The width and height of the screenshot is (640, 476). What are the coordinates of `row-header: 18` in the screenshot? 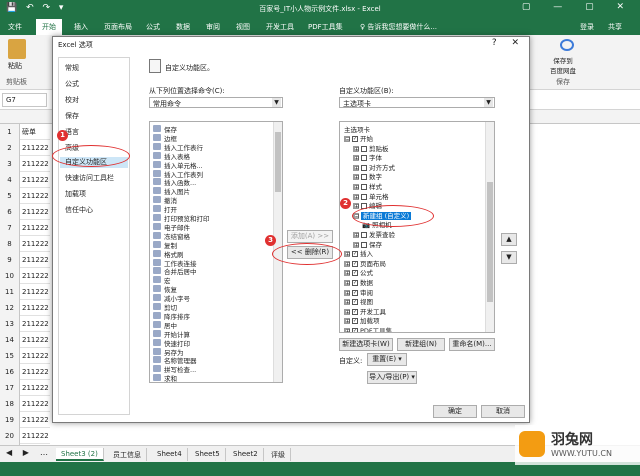 It's located at (10, 404).